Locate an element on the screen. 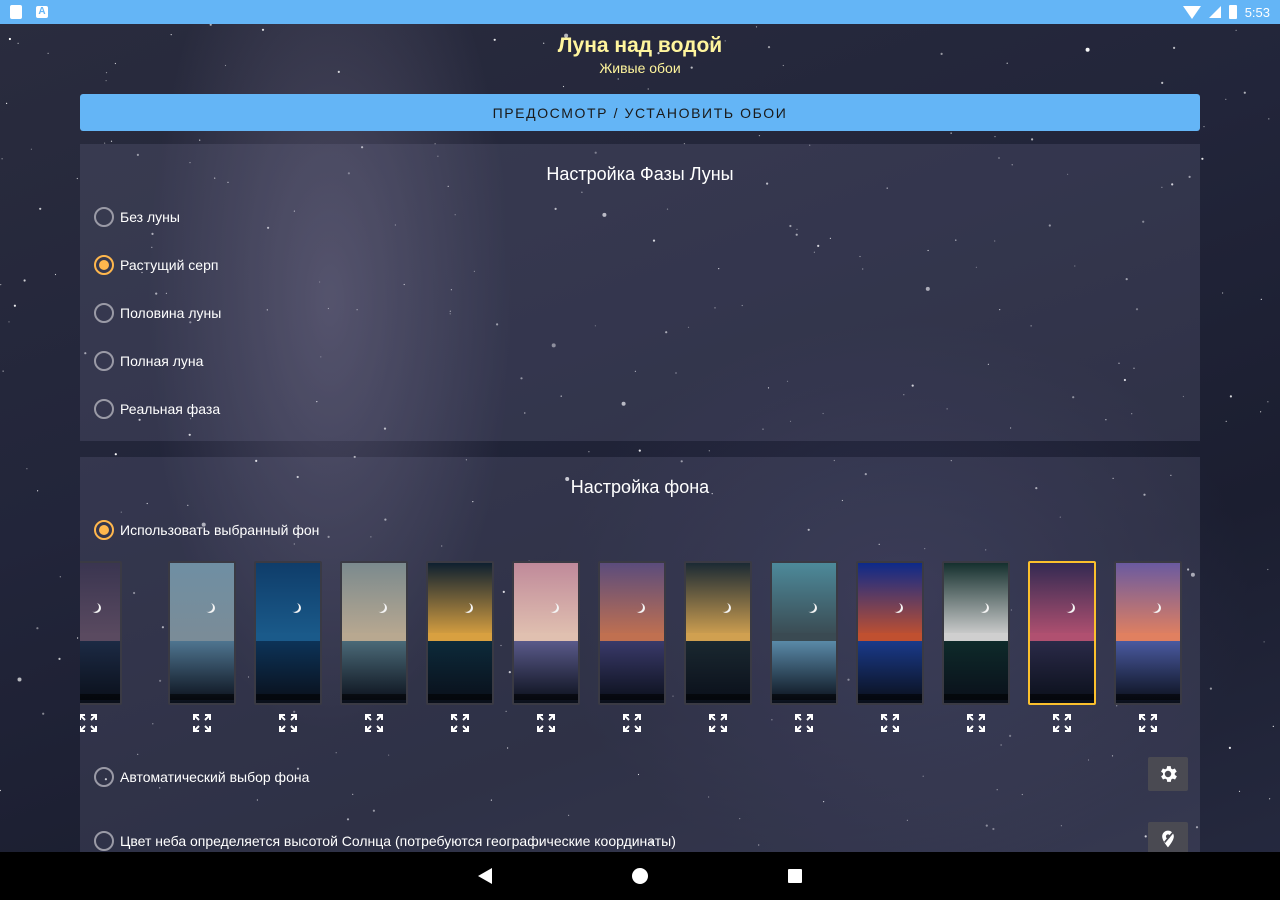 This screenshot has width=1280, height=900. location-button is located at coordinates (1168, 839).